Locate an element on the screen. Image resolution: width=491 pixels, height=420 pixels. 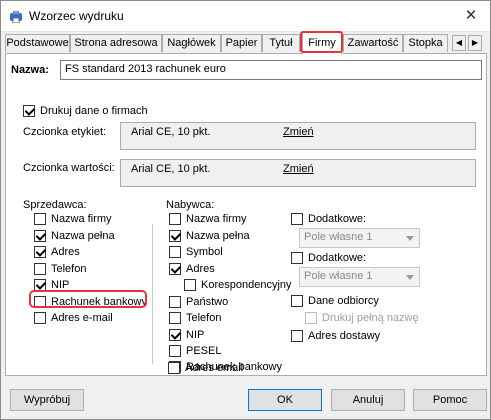
seller-nazwa-firmy-label: Nazwa firmy is located at coordinates (81, 219).